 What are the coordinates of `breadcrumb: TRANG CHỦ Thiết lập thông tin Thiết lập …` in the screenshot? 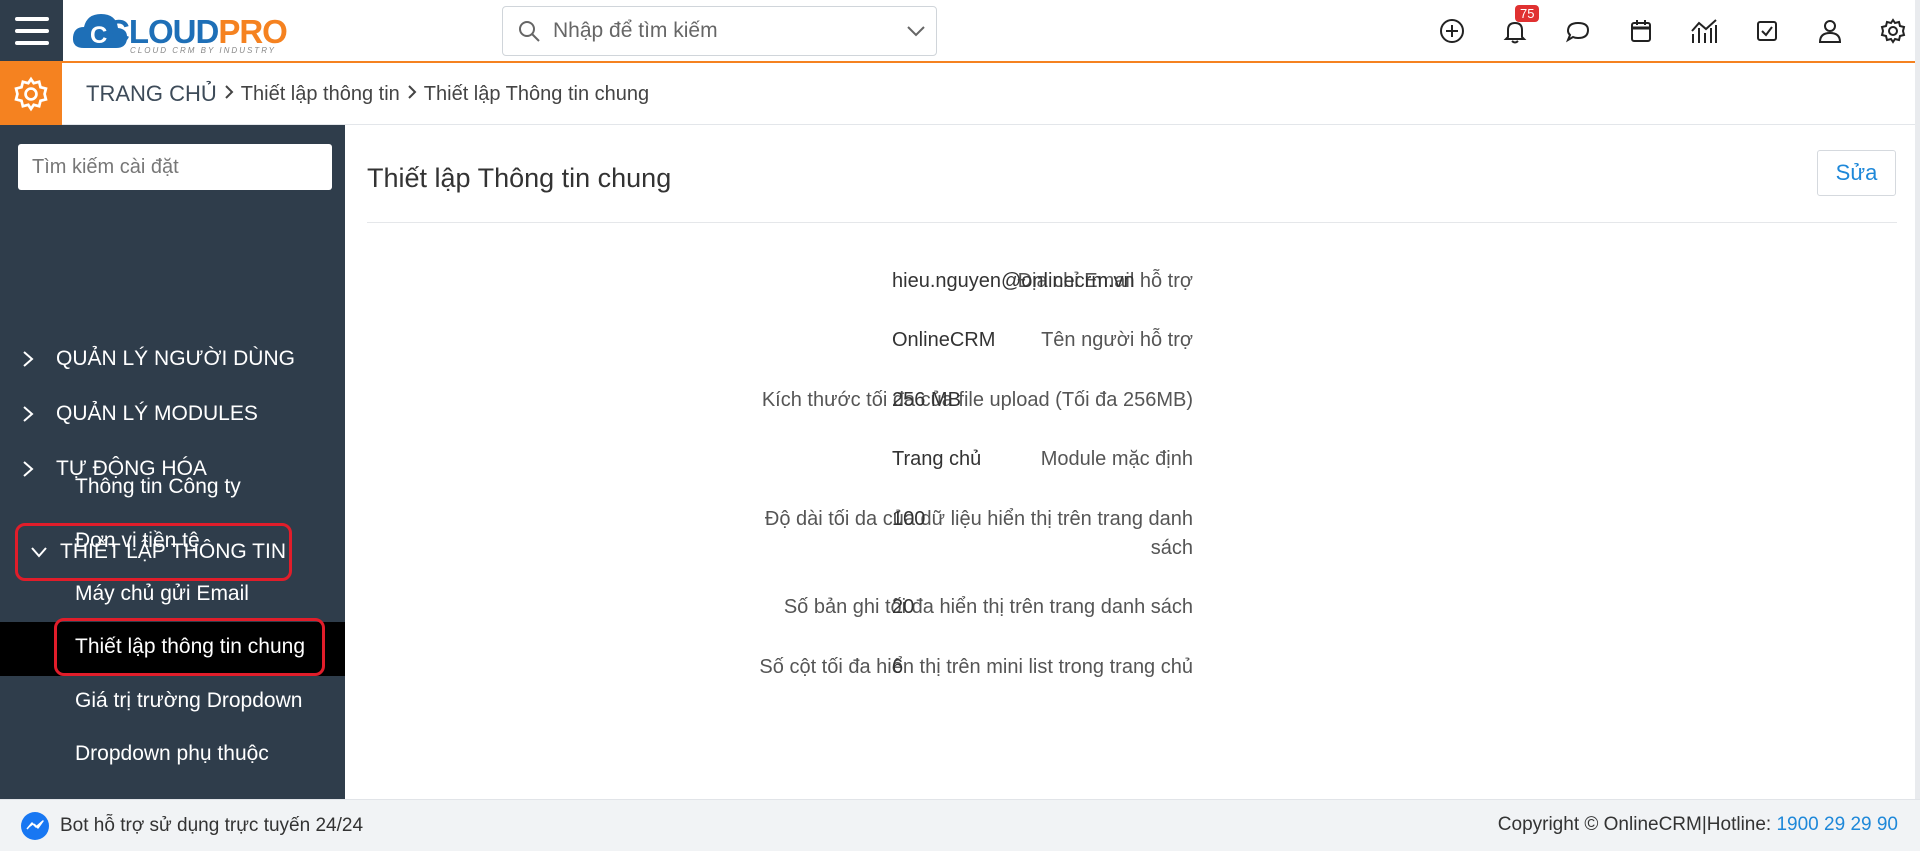 It's located at (367, 94).